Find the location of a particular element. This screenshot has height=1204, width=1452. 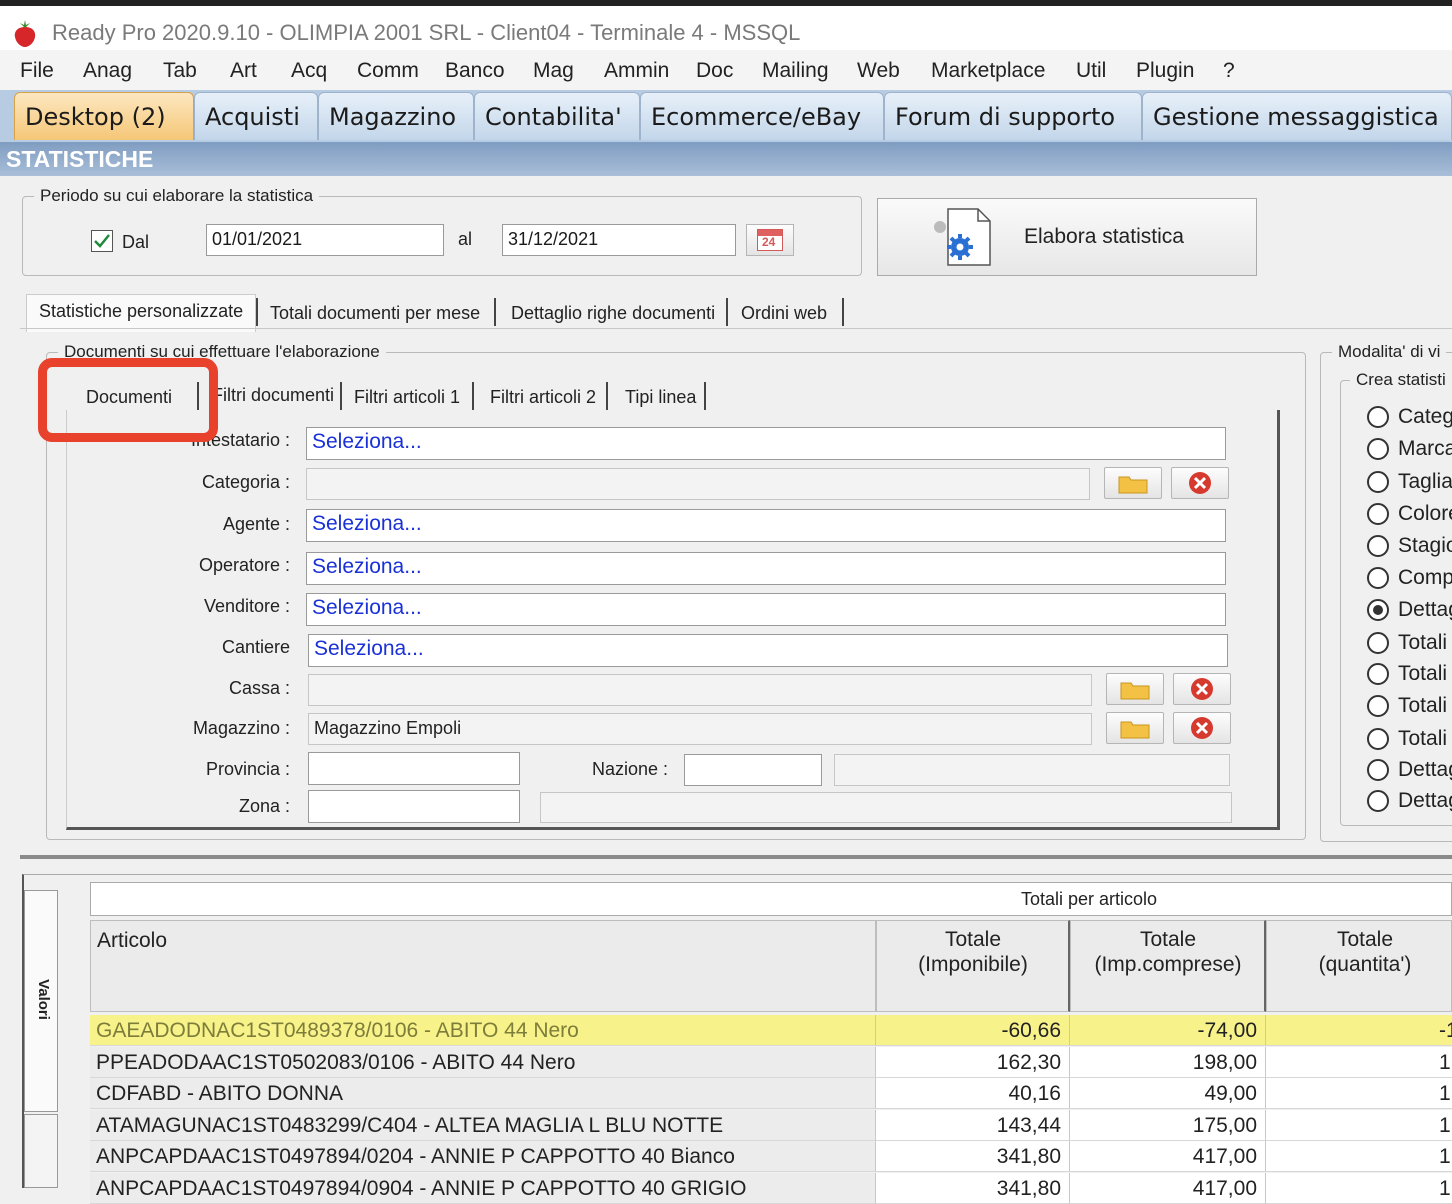

provincia-field is located at coordinates (414, 768).